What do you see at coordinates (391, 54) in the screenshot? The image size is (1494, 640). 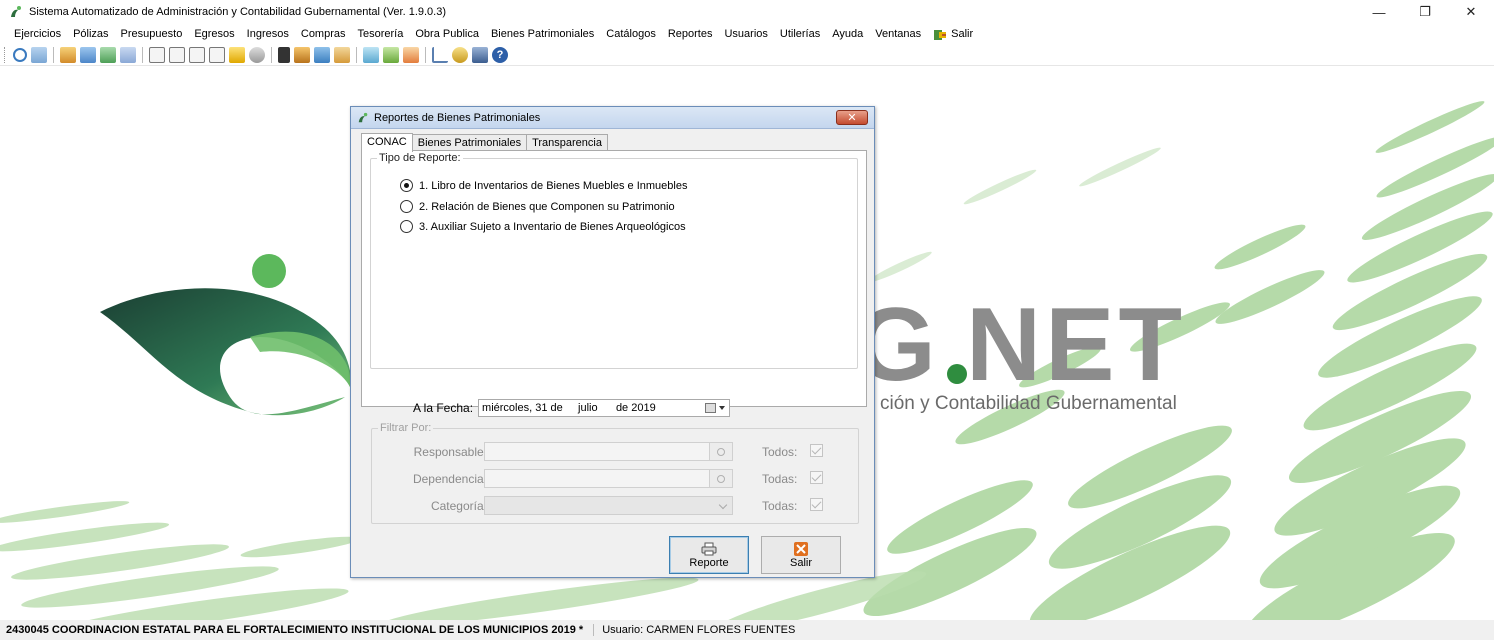 I see `tools-icon` at bounding box center [391, 54].